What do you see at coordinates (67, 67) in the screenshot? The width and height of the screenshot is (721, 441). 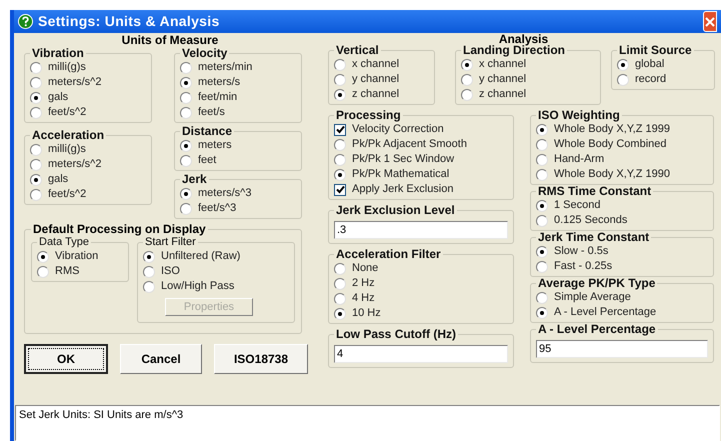 I see `option-label: milli(g)s` at bounding box center [67, 67].